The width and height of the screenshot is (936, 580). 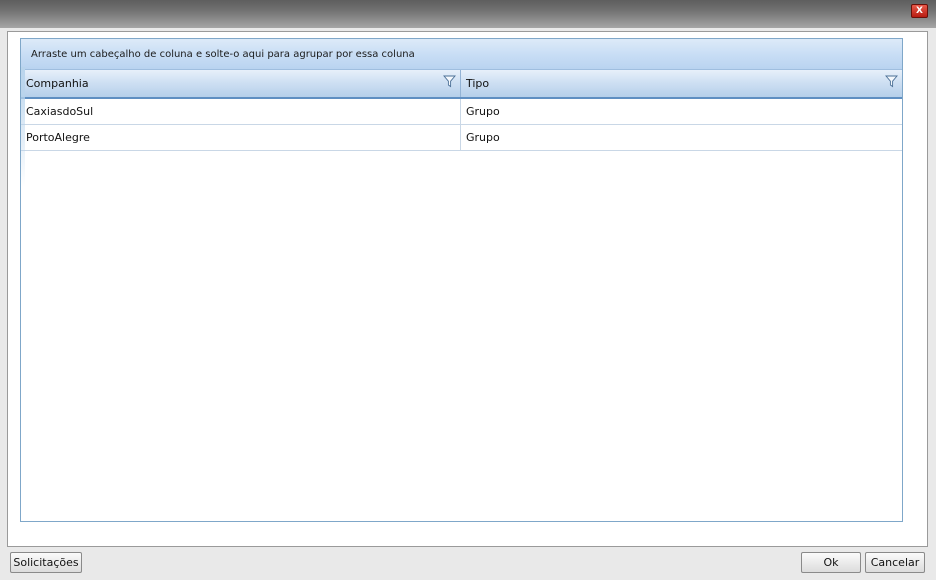 What do you see at coordinates (241, 83) in the screenshot?
I see `column-header-companhia: Companhia` at bounding box center [241, 83].